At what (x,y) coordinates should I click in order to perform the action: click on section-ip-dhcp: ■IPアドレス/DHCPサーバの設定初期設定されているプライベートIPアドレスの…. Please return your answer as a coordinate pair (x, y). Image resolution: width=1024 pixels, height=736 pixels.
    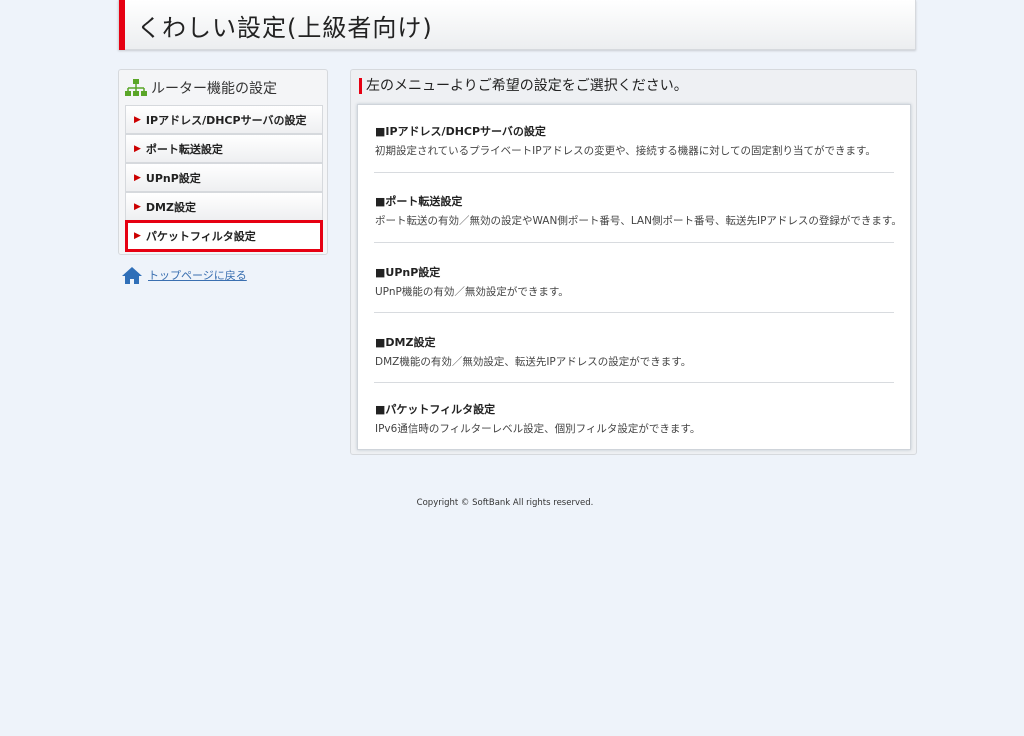
    Looking at the image, I should click on (625, 140).